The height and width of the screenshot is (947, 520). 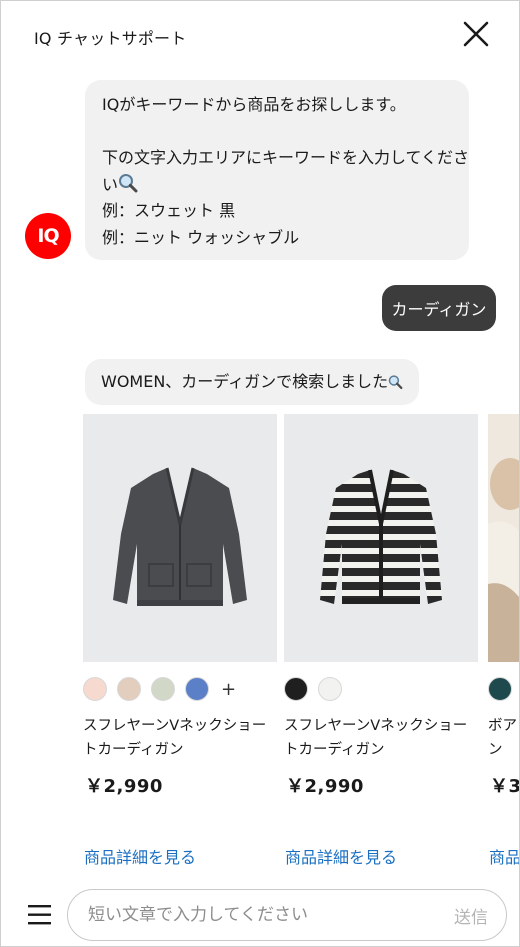 I want to click on product-name-line: ン, so click(x=495, y=750).